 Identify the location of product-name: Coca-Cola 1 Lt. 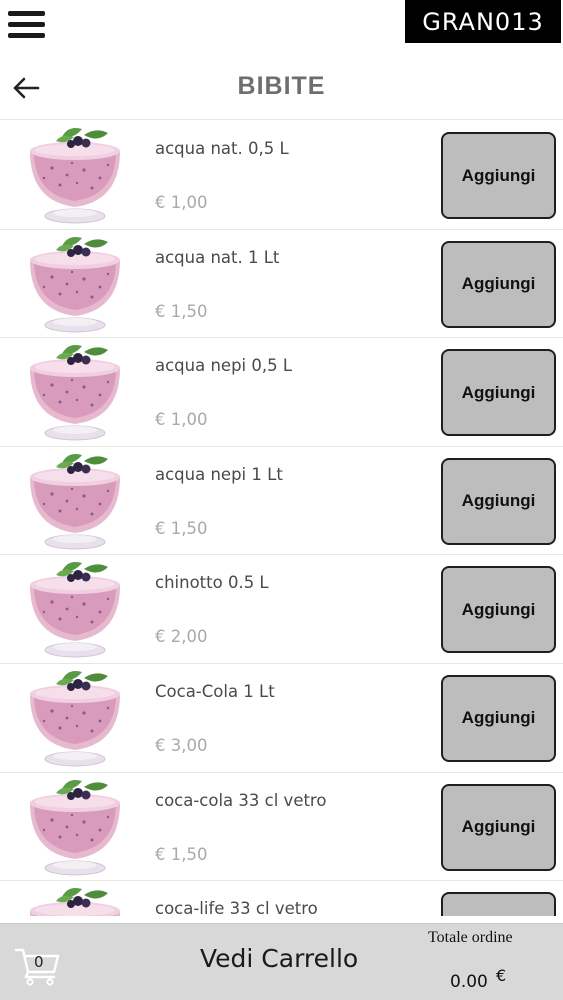
(215, 691).